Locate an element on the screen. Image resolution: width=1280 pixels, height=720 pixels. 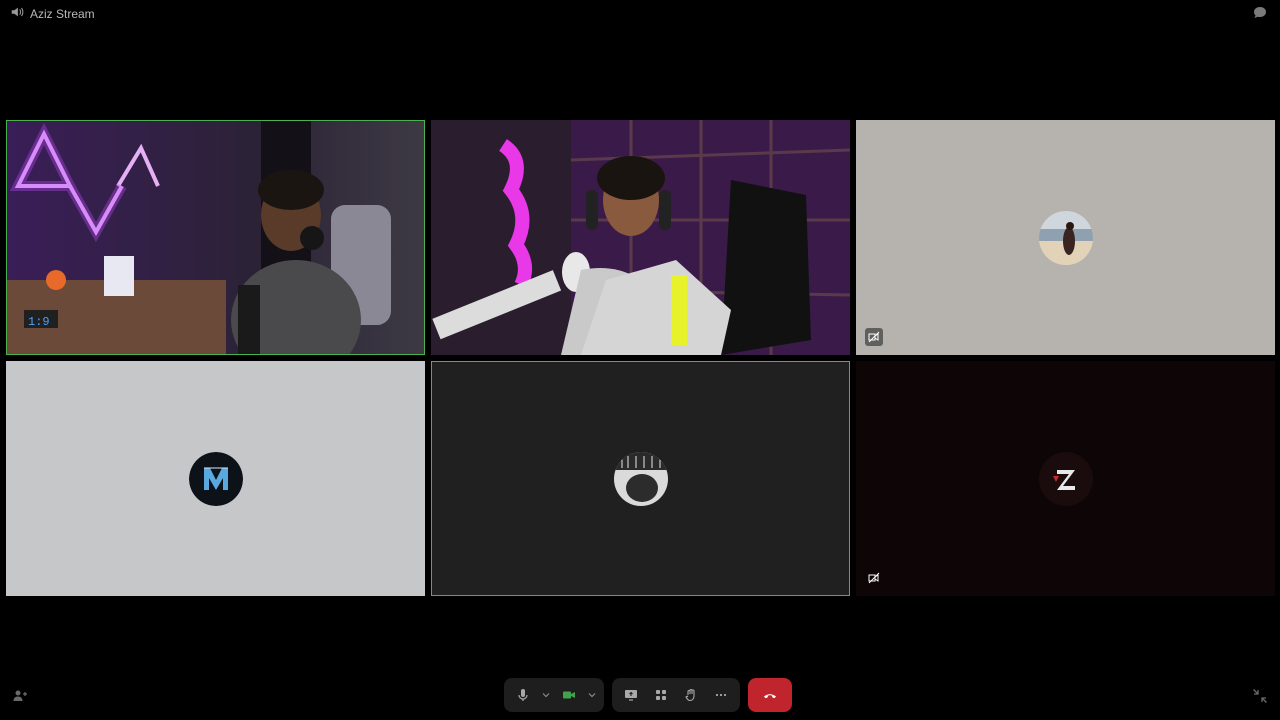
camera-button is located at coordinates (569, 695).